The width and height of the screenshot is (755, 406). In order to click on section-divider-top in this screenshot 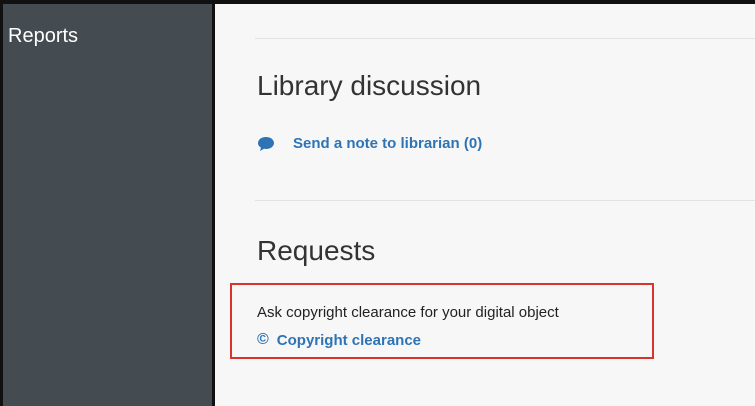, I will do `click(505, 38)`.